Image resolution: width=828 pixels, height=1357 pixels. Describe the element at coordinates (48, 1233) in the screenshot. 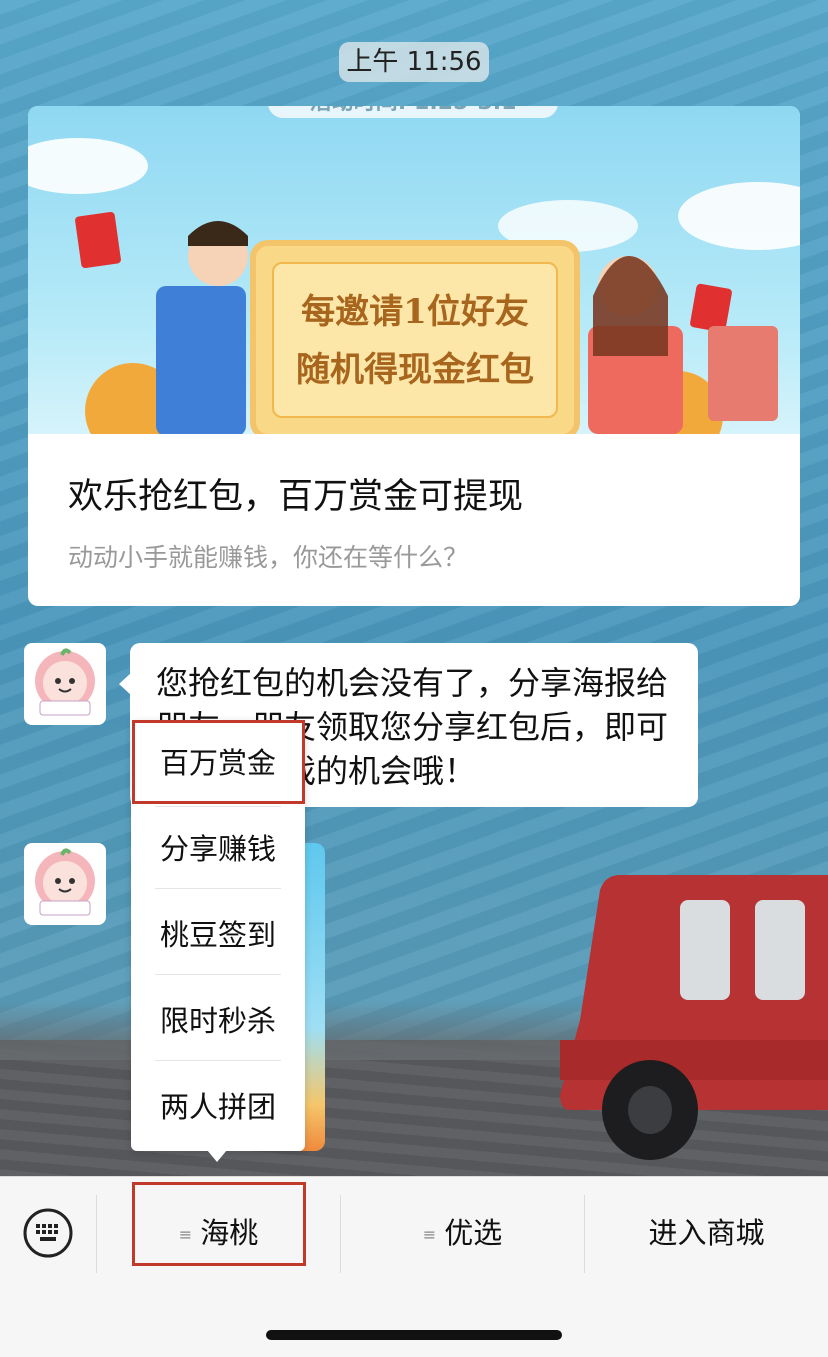

I see `keyboard-icon` at that location.